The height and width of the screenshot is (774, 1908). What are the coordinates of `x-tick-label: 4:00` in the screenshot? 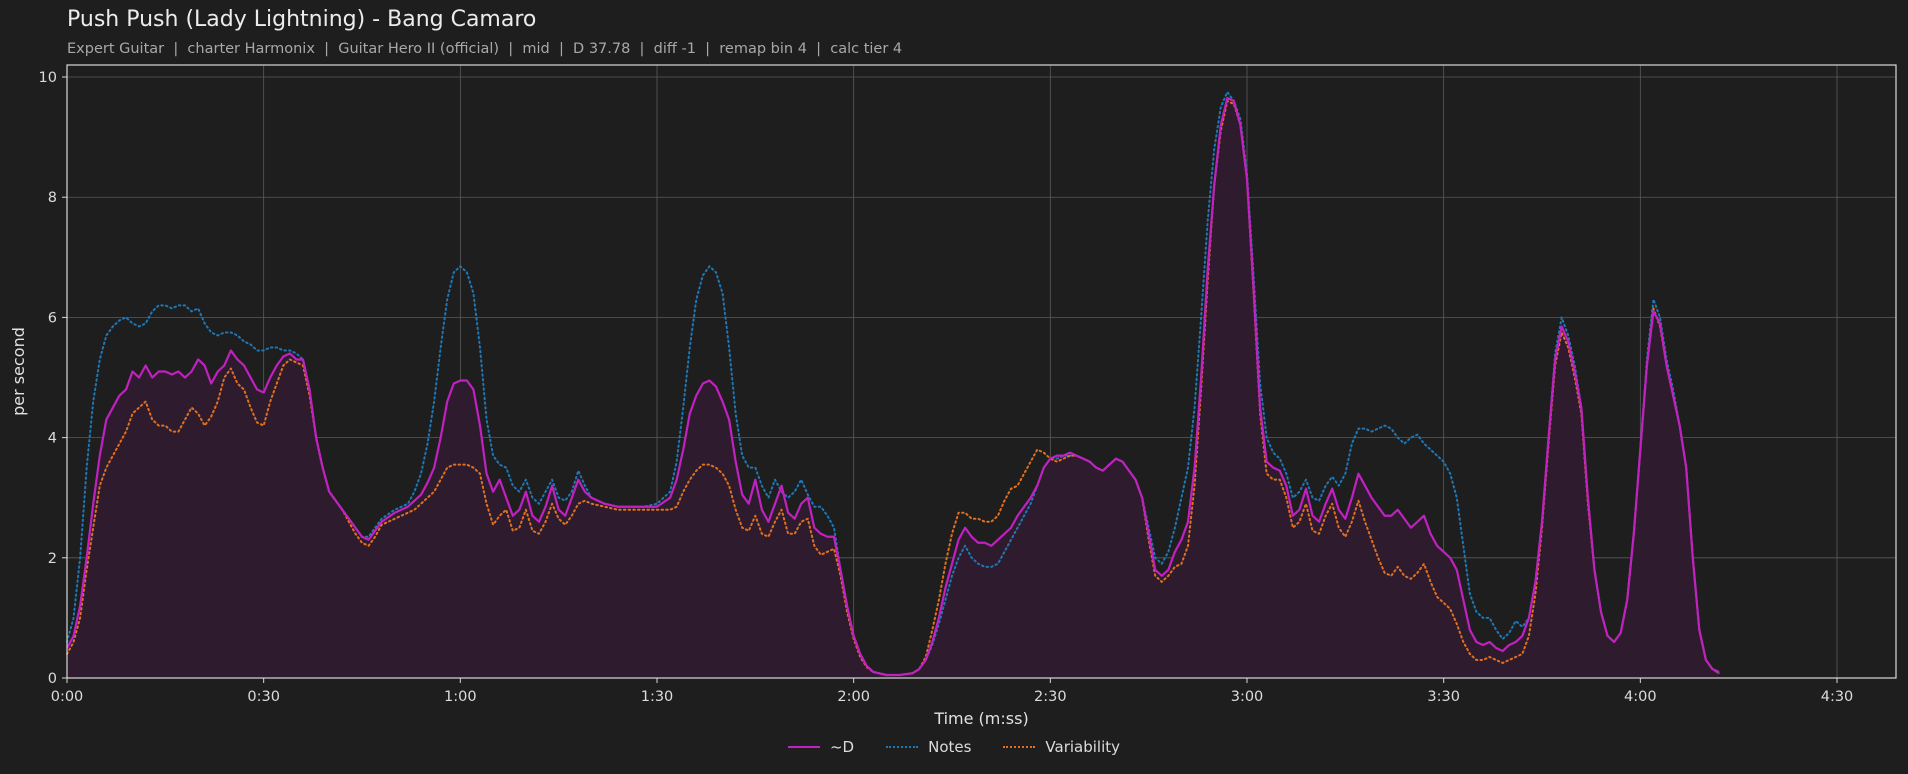 It's located at (1640, 697).